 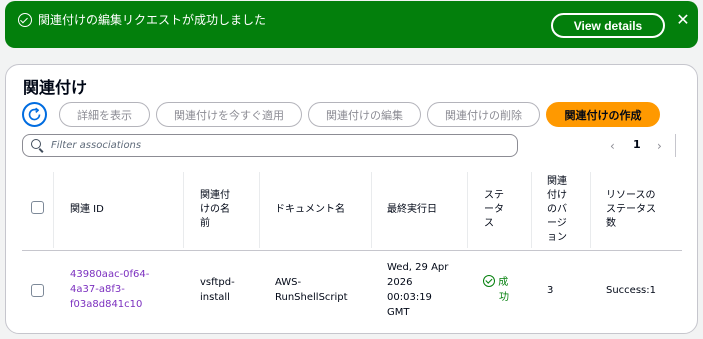 I want to click on page-number: 1, so click(x=637, y=144).